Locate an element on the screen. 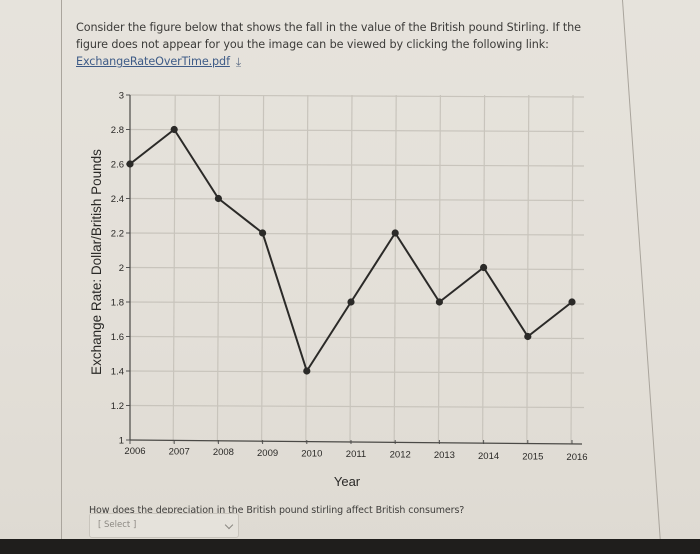  x-tick-label: 2006 is located at coordinates (134, 451).